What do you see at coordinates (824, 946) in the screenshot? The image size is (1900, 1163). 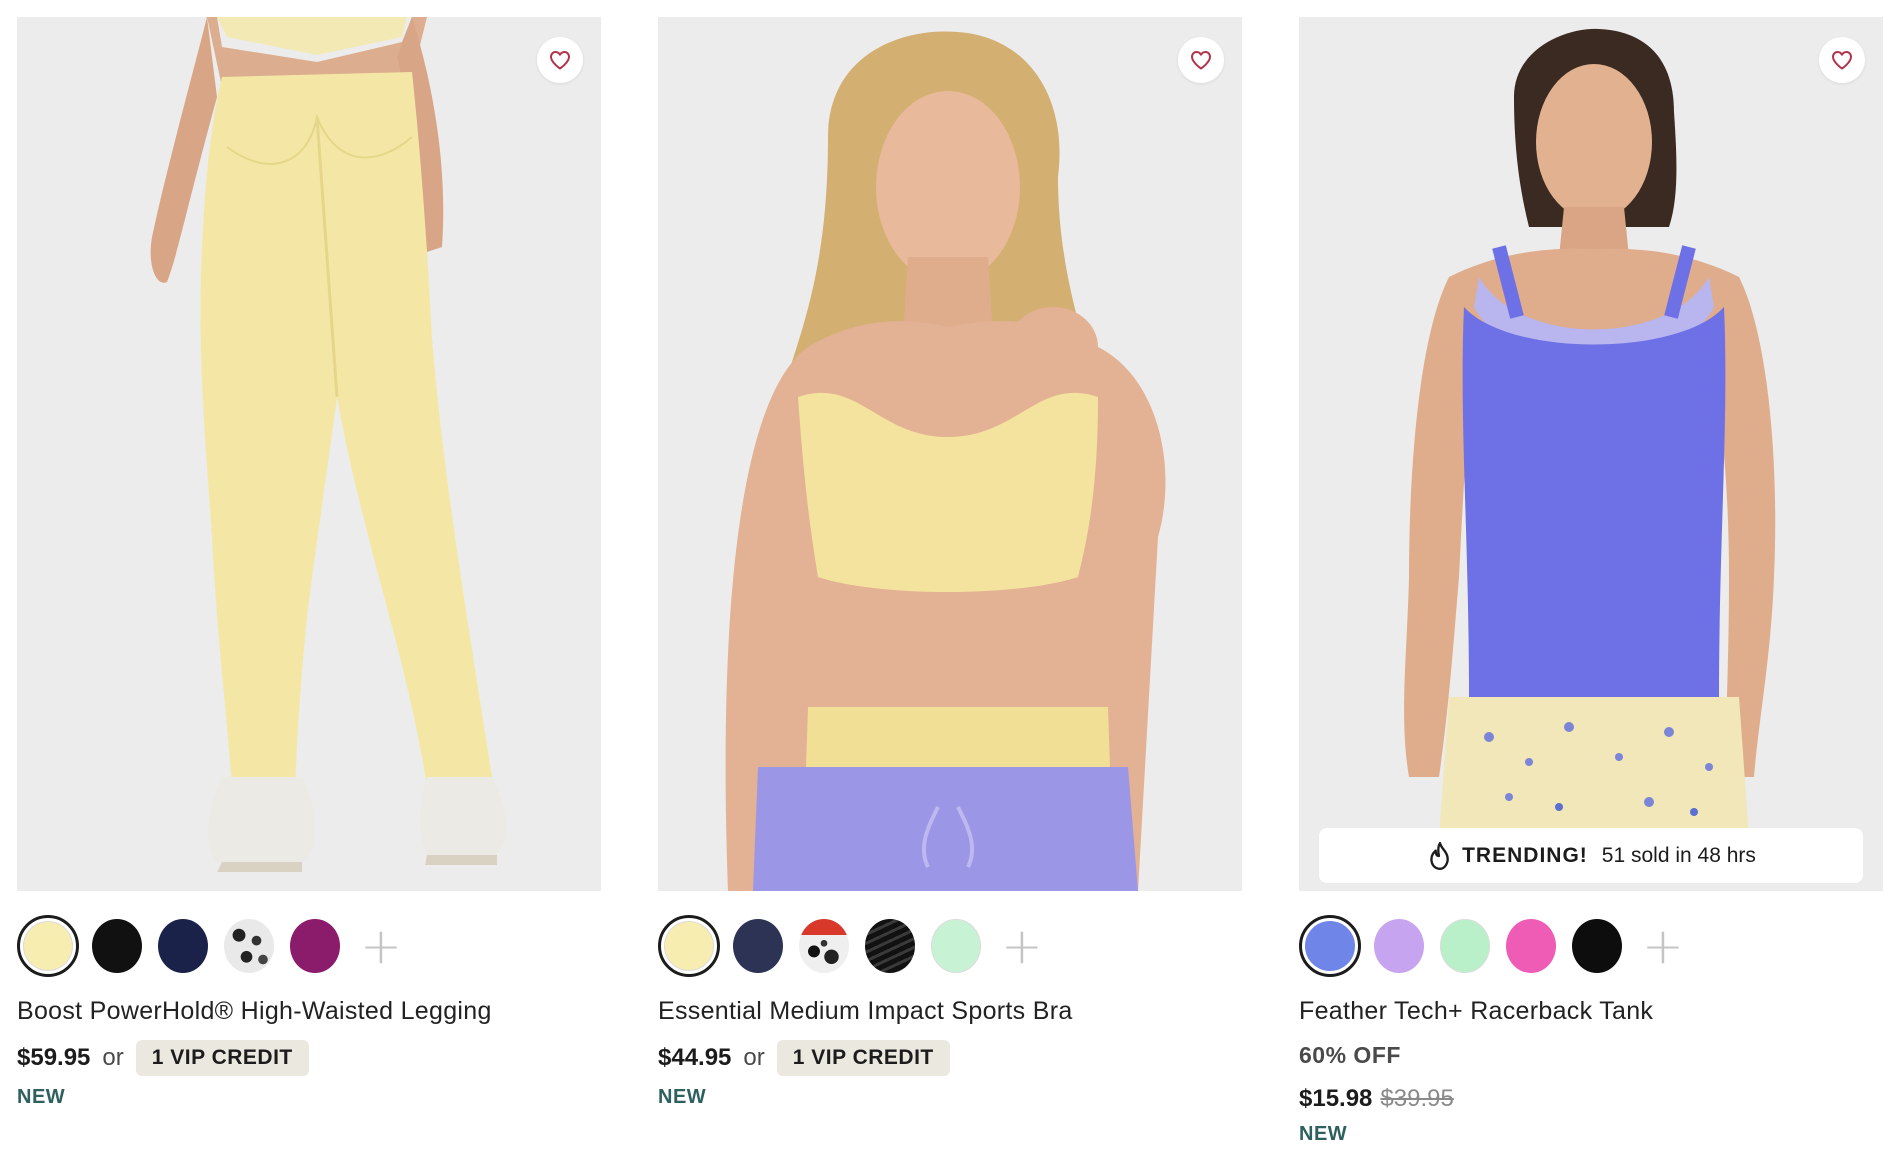 I see `swatch-animal-print` at bounding box center [824, 946].